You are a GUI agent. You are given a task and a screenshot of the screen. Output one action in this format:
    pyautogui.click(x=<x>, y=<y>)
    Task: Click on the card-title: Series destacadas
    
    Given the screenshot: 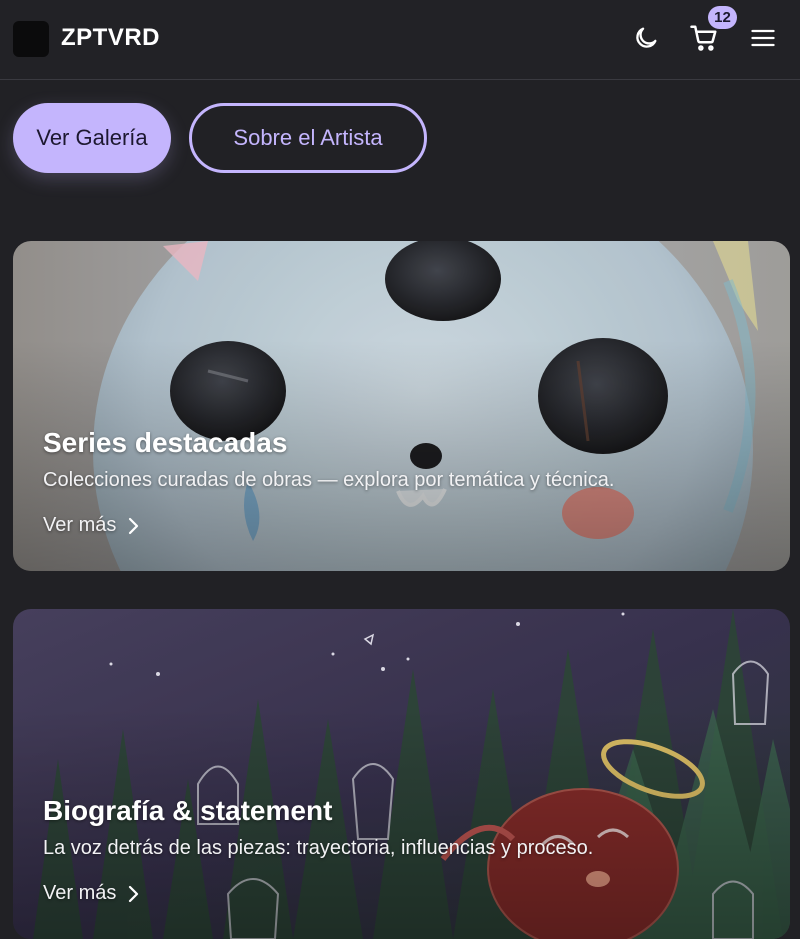 What is the action you would take?
    pyautogui.click(x=165, y=442)
    